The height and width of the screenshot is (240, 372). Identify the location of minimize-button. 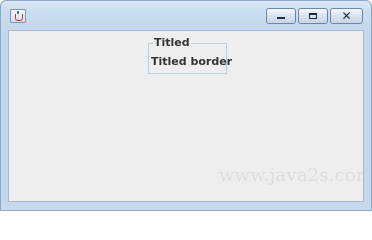
(281, 16).